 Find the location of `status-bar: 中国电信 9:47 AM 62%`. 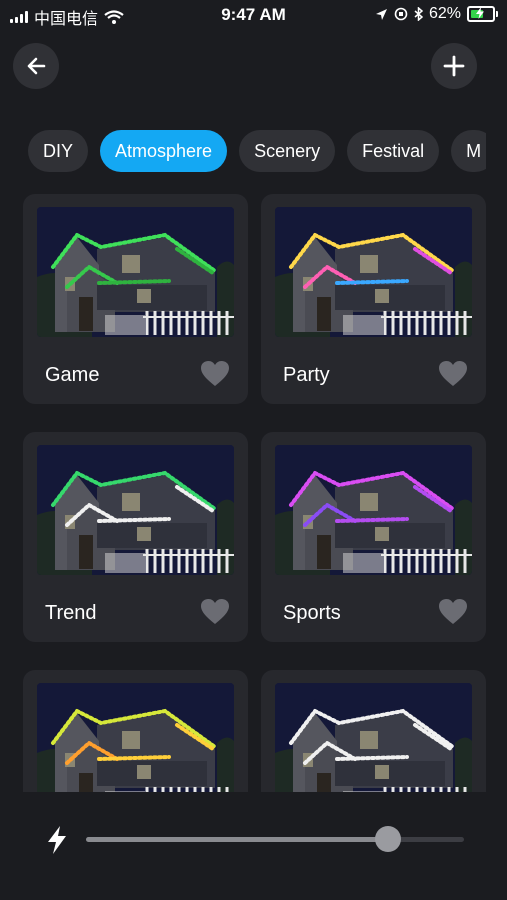

status-bar: 中国电信 9:47 AM 62% is located at coordinates (253, 15).